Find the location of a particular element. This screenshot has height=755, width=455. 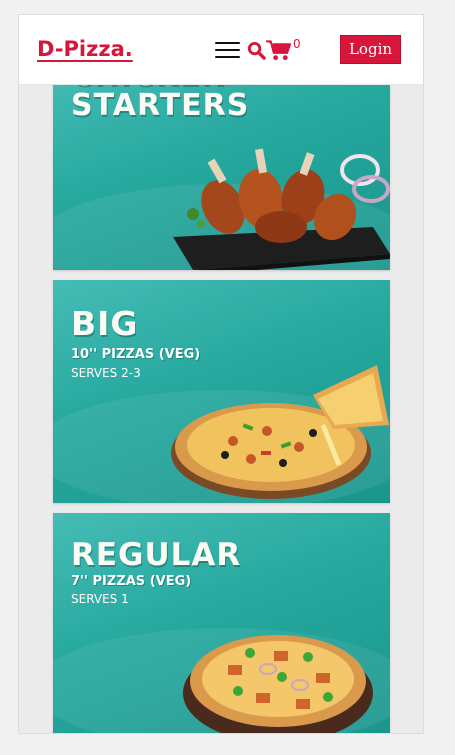

hamburger-menu-icon is located at coordinates (227, 50).